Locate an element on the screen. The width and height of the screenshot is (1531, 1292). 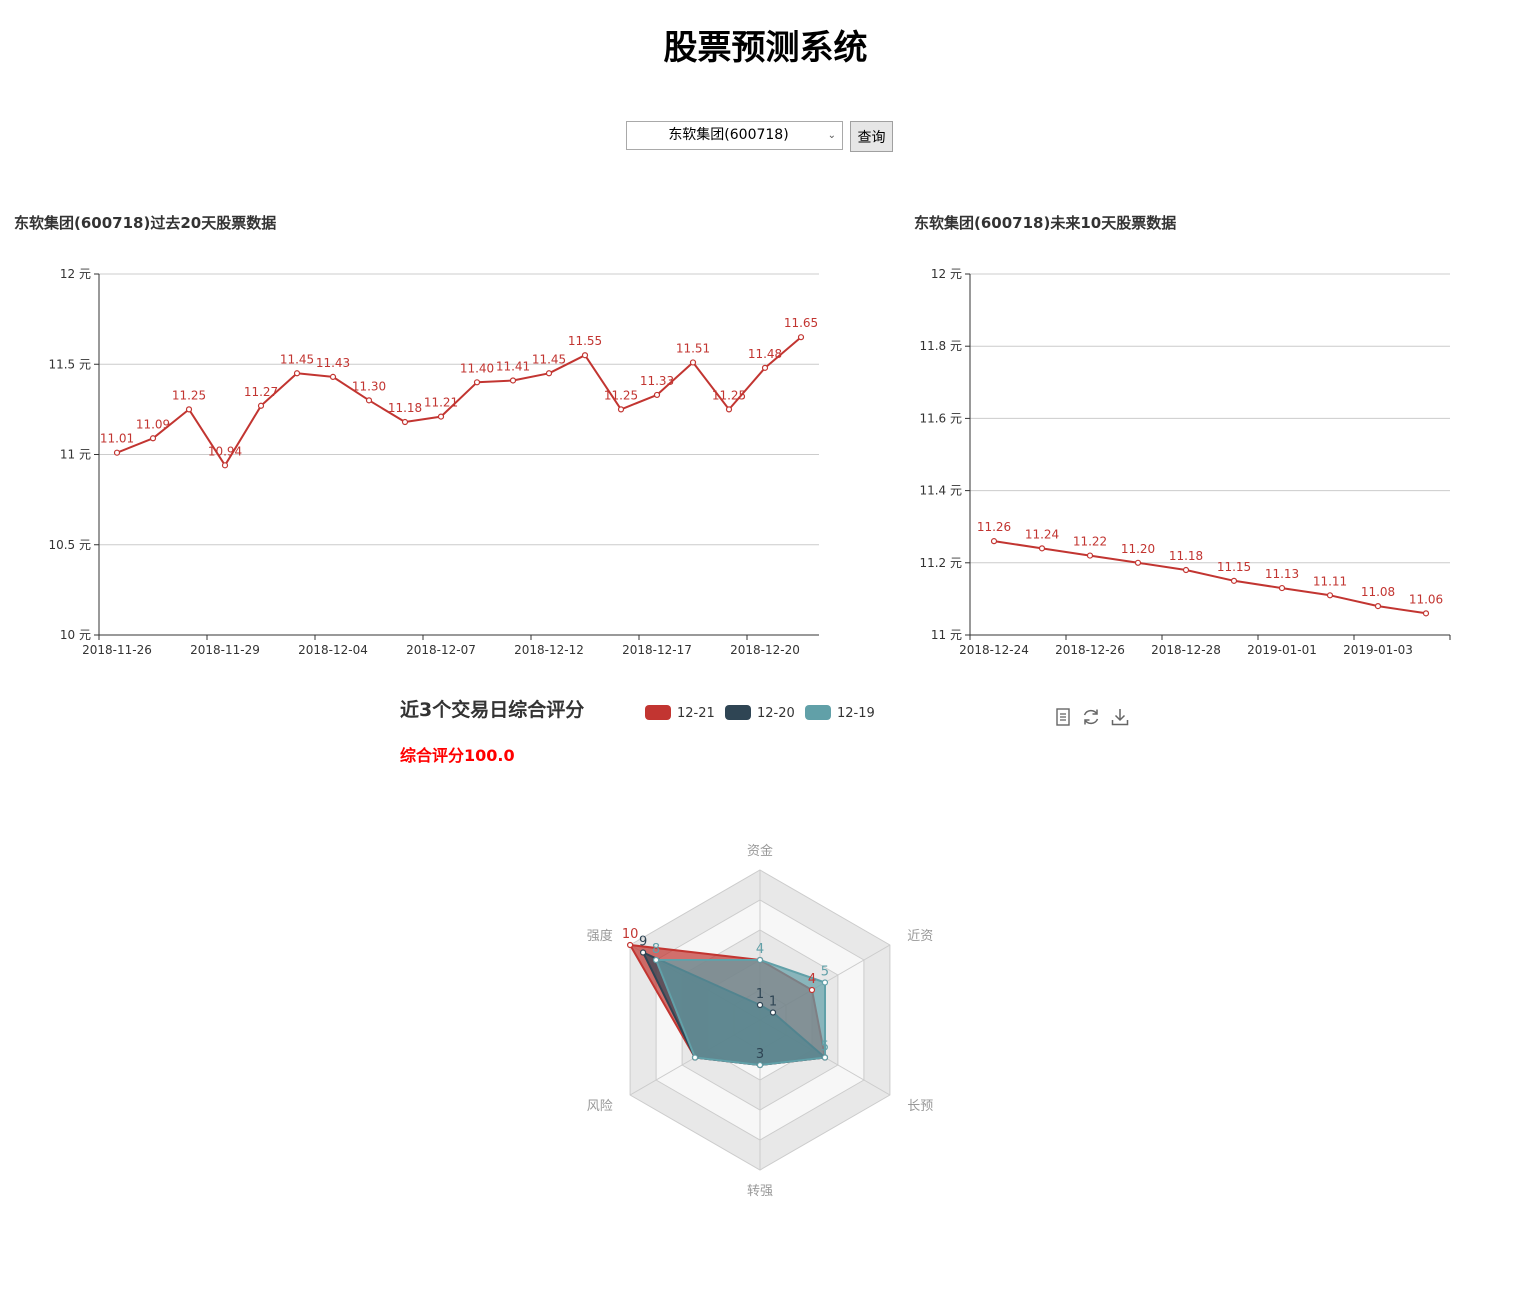
past-data-label: 11.33 is located at coordinates (657, 381).